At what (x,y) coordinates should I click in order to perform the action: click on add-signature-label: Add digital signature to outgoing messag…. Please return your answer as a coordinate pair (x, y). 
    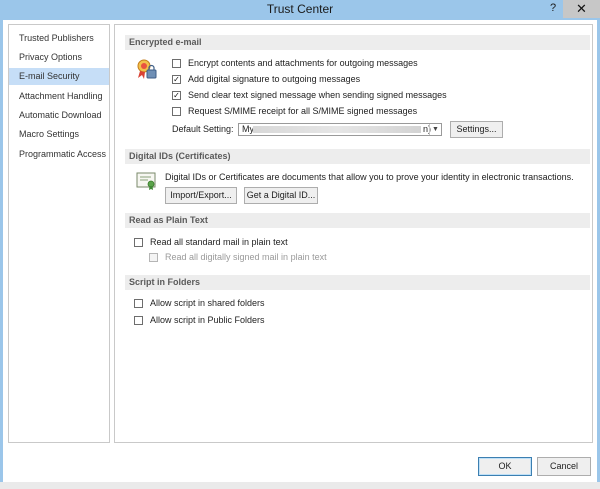
    Looking at the image, I should click on (274, 79).